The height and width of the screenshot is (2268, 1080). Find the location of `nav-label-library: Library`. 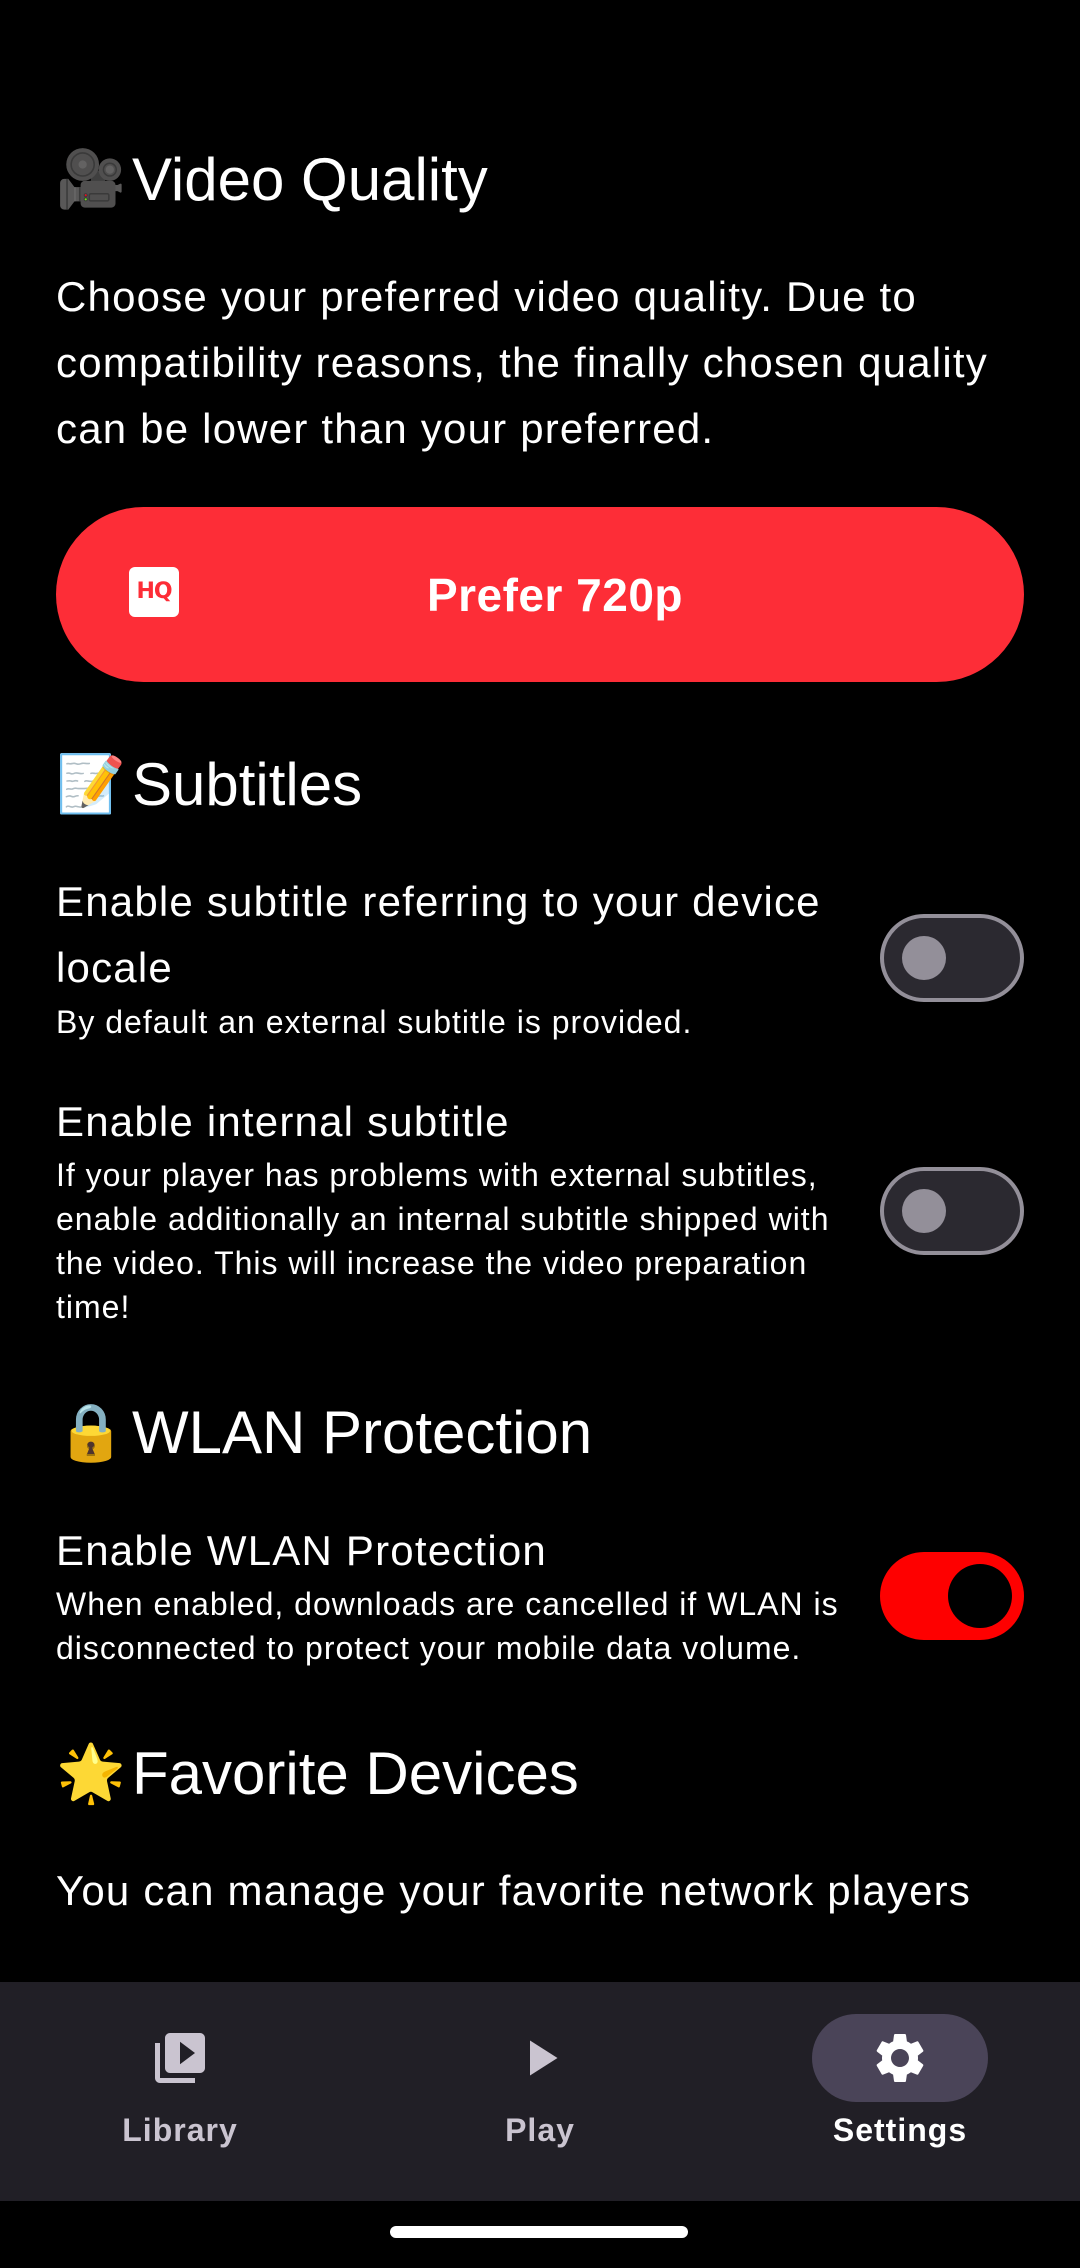

nav-label-library: Library is located at coordinates (180, 2130).